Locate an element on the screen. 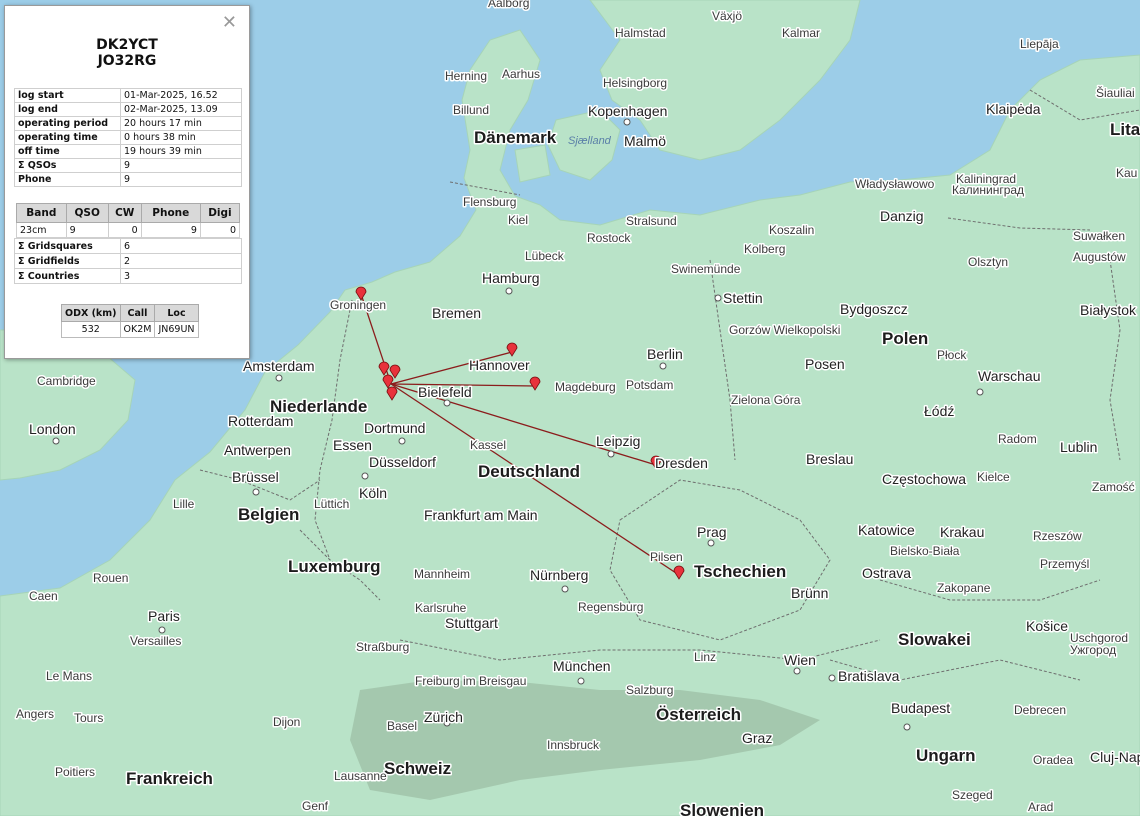 The width and height of the screenshot is (1140, 816). label-city: Dresden is located at coordinates (681, 463).